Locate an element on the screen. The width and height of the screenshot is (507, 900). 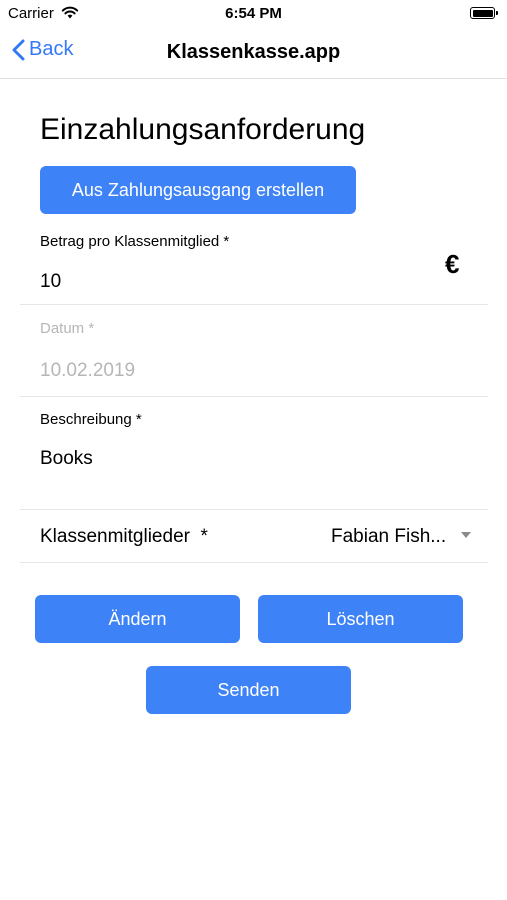
delete-button: Löschen is located at coordinates (360, 619).